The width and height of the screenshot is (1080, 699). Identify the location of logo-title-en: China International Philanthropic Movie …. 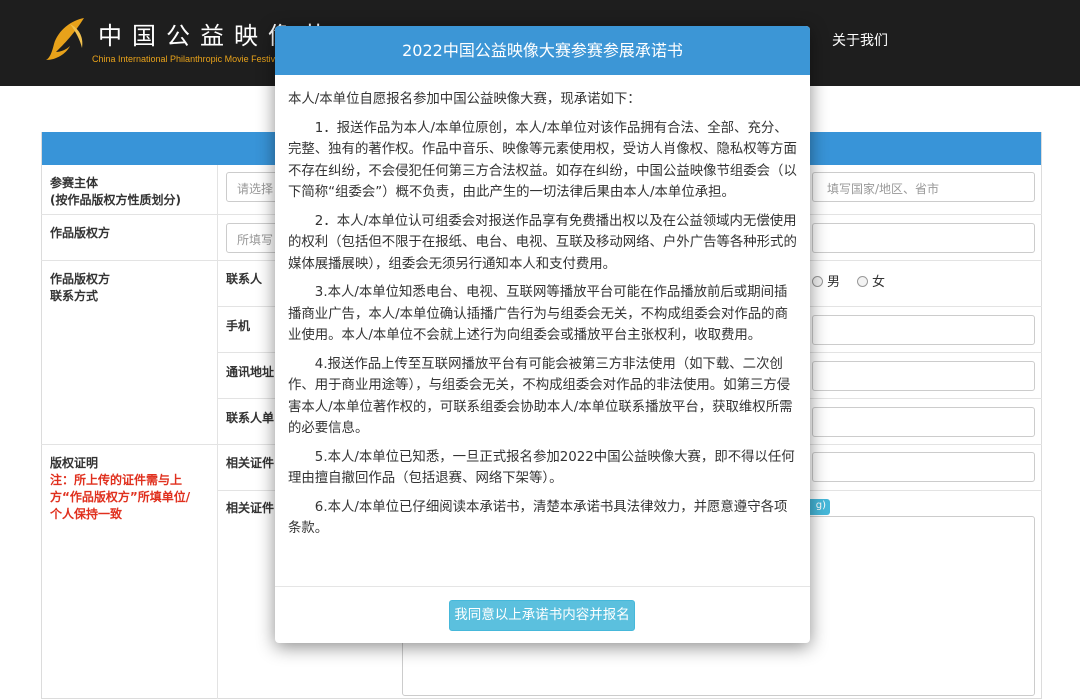
(187, 59).